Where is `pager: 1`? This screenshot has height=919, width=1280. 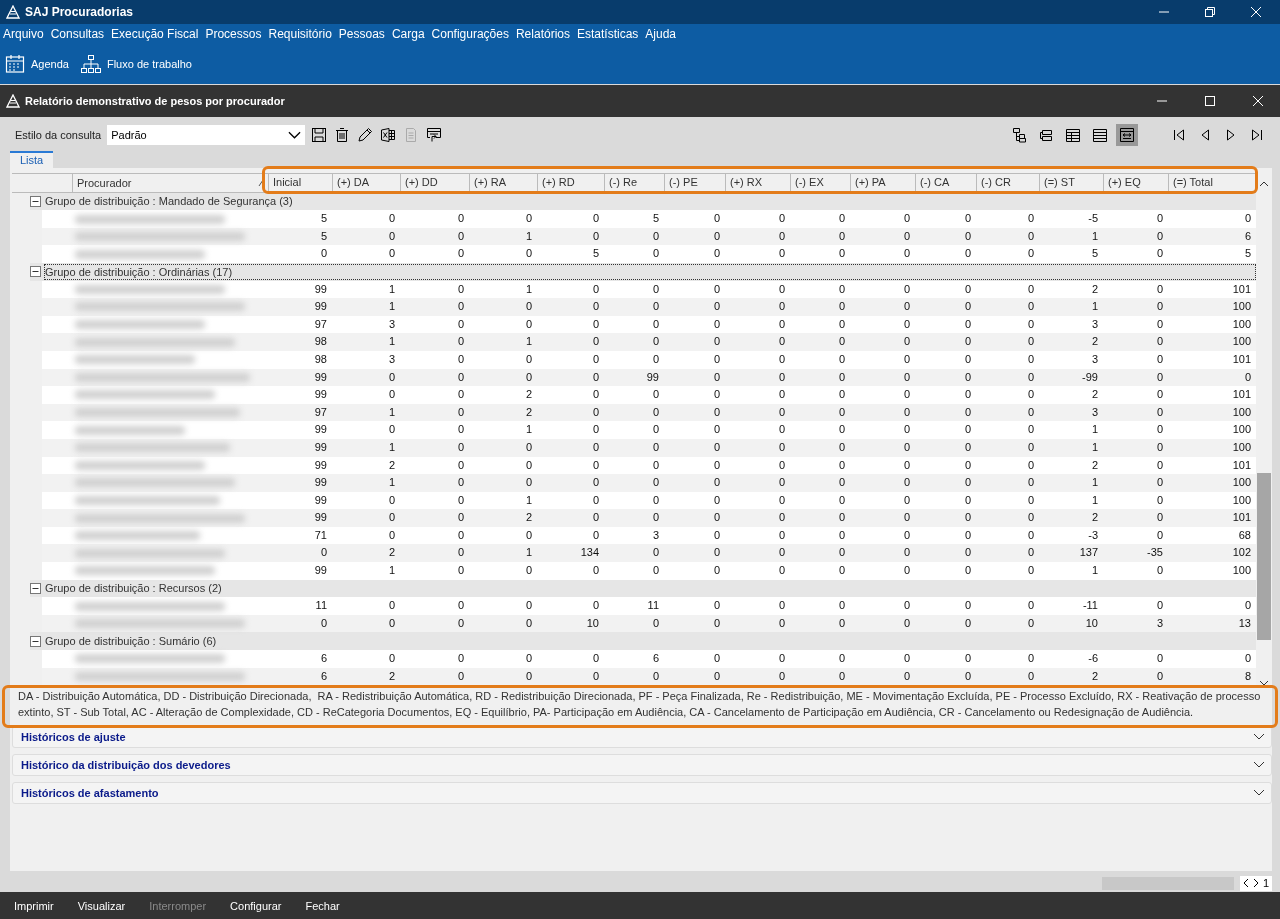 pager: 1 is located at coordinates (1255, 883).